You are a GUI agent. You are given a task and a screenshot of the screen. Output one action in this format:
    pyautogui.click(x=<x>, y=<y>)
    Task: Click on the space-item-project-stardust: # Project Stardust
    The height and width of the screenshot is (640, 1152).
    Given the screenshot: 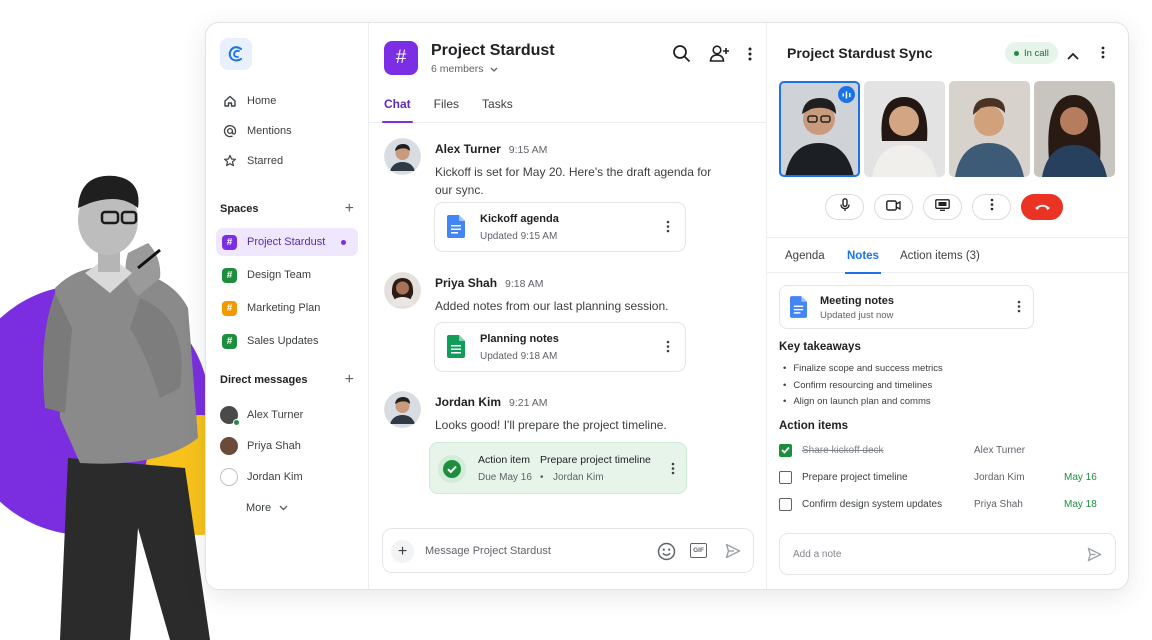 What is the action you would take?
    pyautogui.click(x=287, y=242)
    